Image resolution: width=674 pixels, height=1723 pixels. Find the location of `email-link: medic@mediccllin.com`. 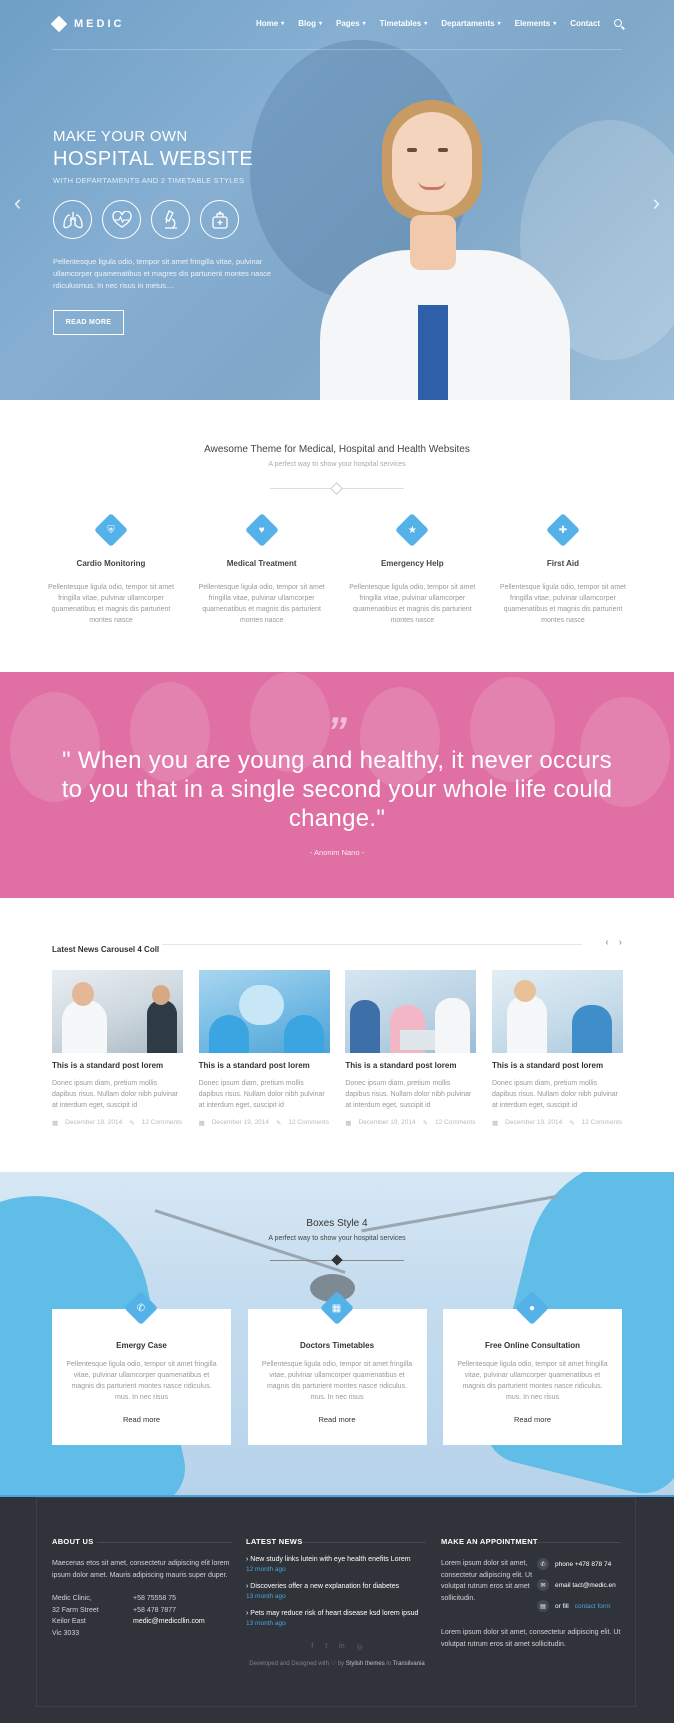

email-link: medic@mediccllin.com is located at coordinates (169, 1622).